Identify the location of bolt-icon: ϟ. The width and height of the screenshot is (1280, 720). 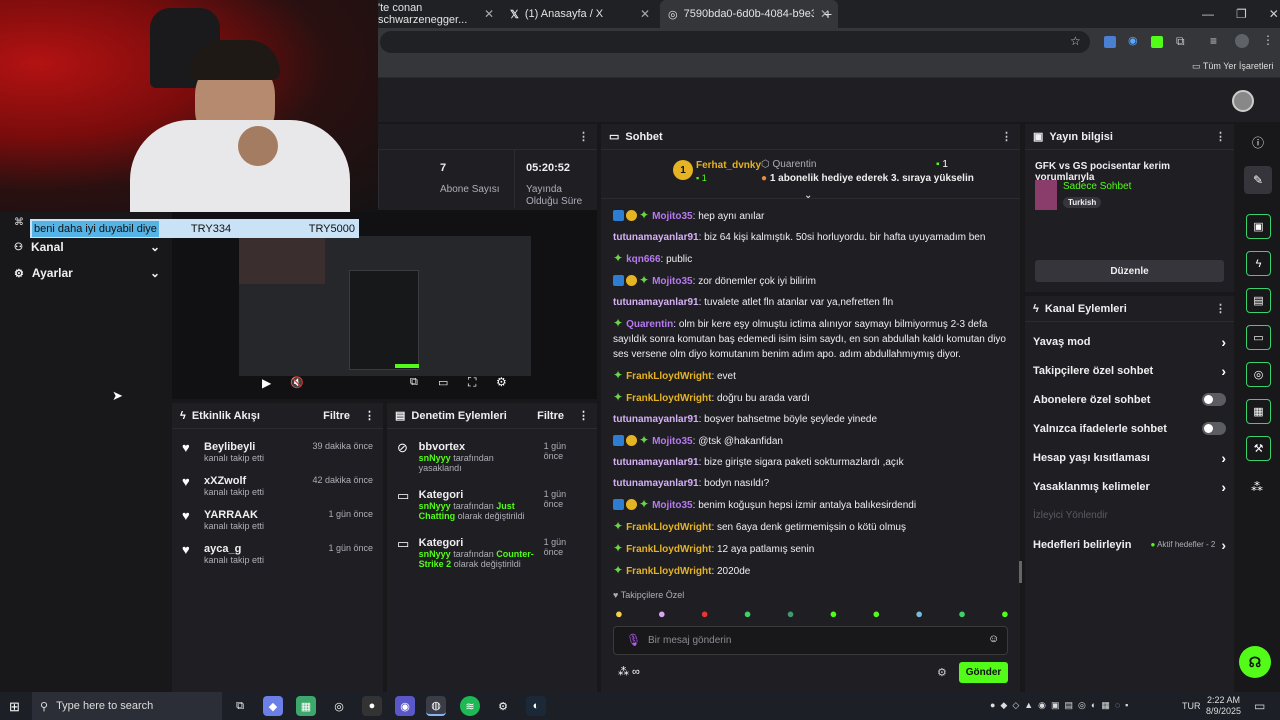
(1258, 263).